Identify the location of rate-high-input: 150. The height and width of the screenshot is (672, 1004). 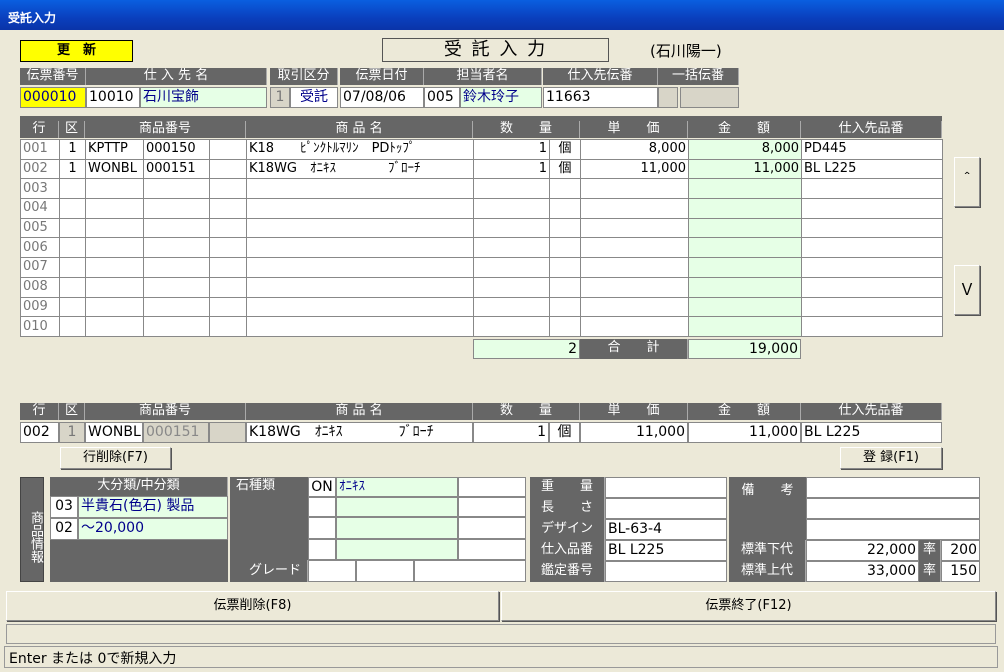
(960, 571).